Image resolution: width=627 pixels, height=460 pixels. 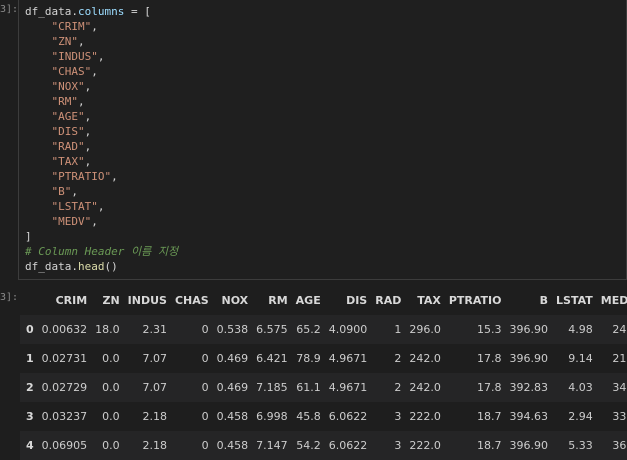 What do you see at coordinates (388, 300) in the screenshot?
I see `column-header: RAD` at bounding box center [388, 300].